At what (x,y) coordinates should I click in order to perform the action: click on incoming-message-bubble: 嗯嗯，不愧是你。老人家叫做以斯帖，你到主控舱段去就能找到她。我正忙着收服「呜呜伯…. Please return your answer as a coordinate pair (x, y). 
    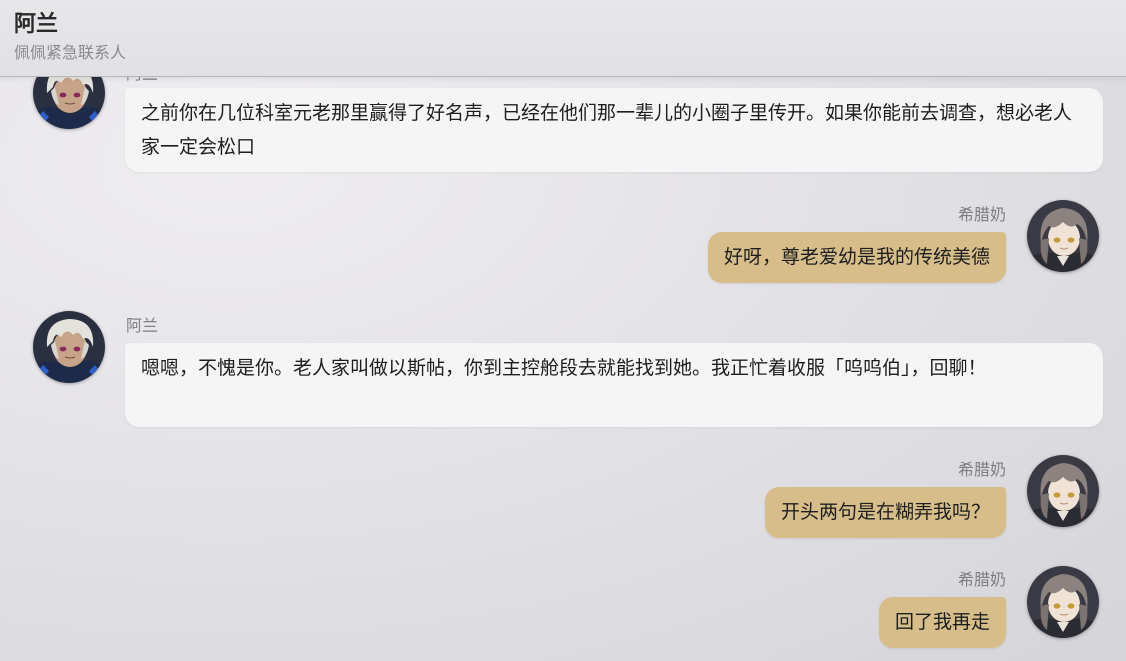
    Looking at the image, I should click on (614, 385).